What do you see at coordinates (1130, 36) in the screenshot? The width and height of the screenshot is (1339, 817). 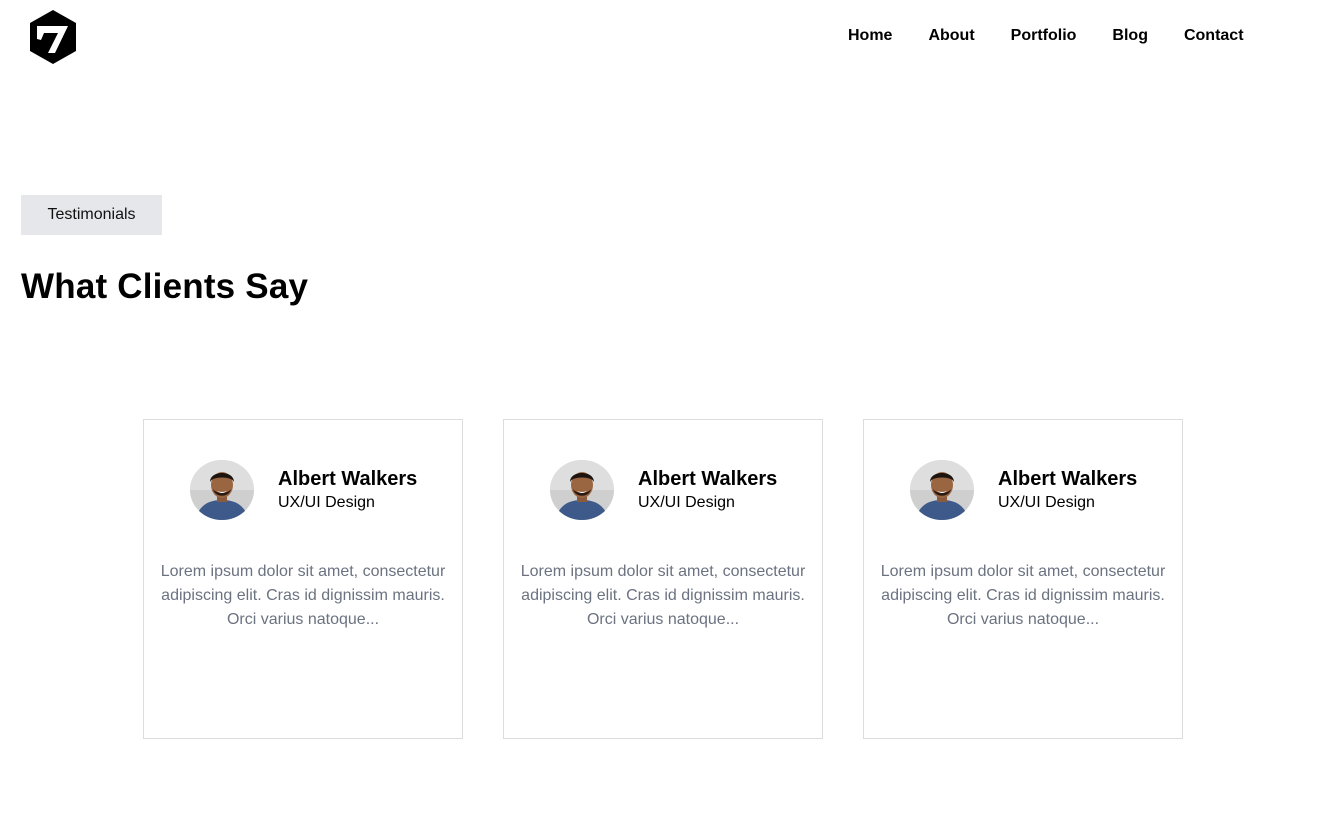 I see `nav-blog: Blog` at bounding box center [1130, 36].